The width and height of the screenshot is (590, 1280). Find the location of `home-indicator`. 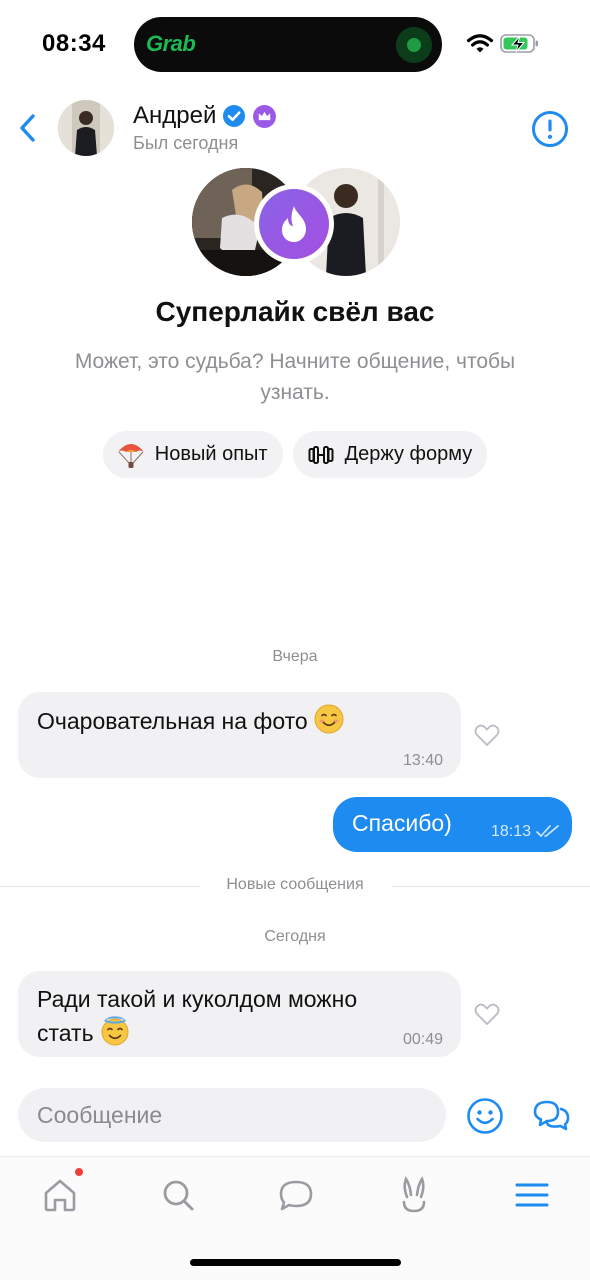

home-indicator is located at coordinates (295, 1262).